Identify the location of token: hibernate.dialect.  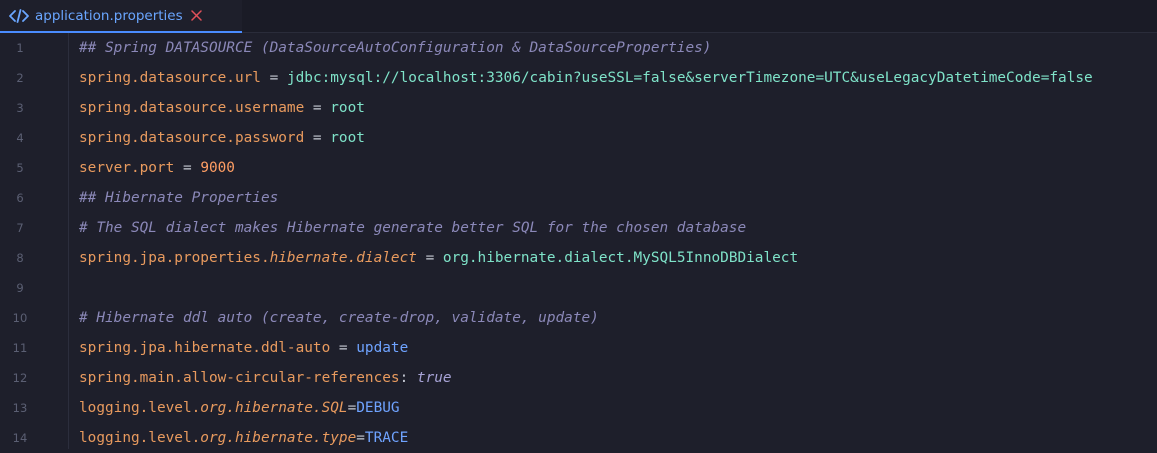
(343, 258).